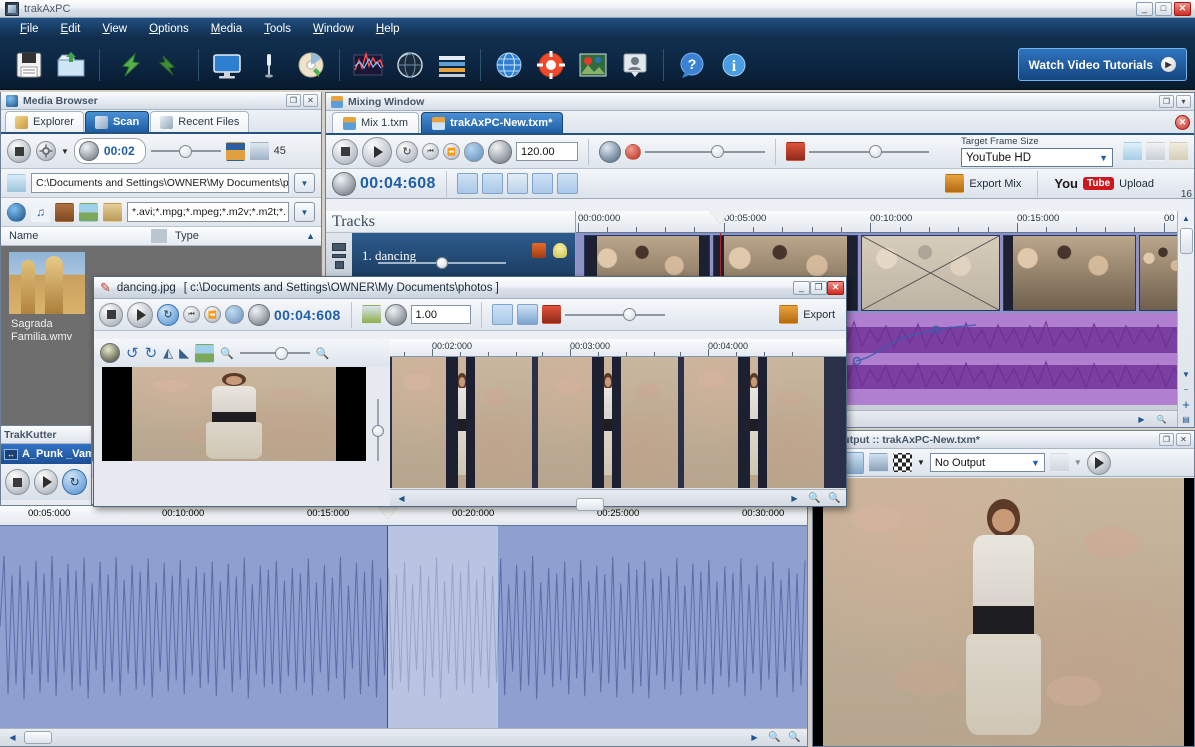 Image resolution: width=1195 pixels, height=747 pixels. Describe the element at coordinates (692, 65) in the screenshot. I see `help-question-icon: ?` at that location.